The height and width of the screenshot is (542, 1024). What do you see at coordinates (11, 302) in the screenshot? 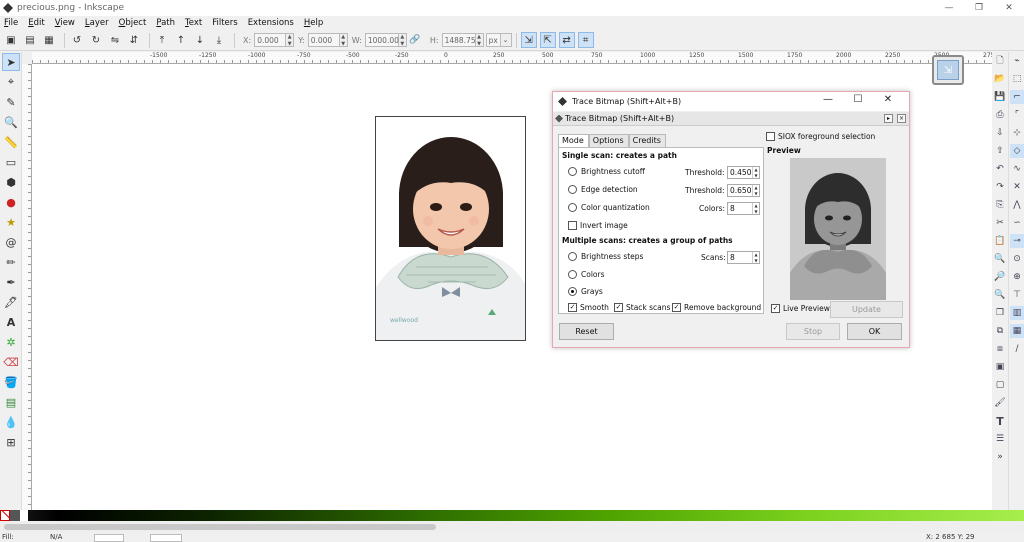
I see `calligraphy-tool-icon: 🖋` at bounding box center [11, 302].